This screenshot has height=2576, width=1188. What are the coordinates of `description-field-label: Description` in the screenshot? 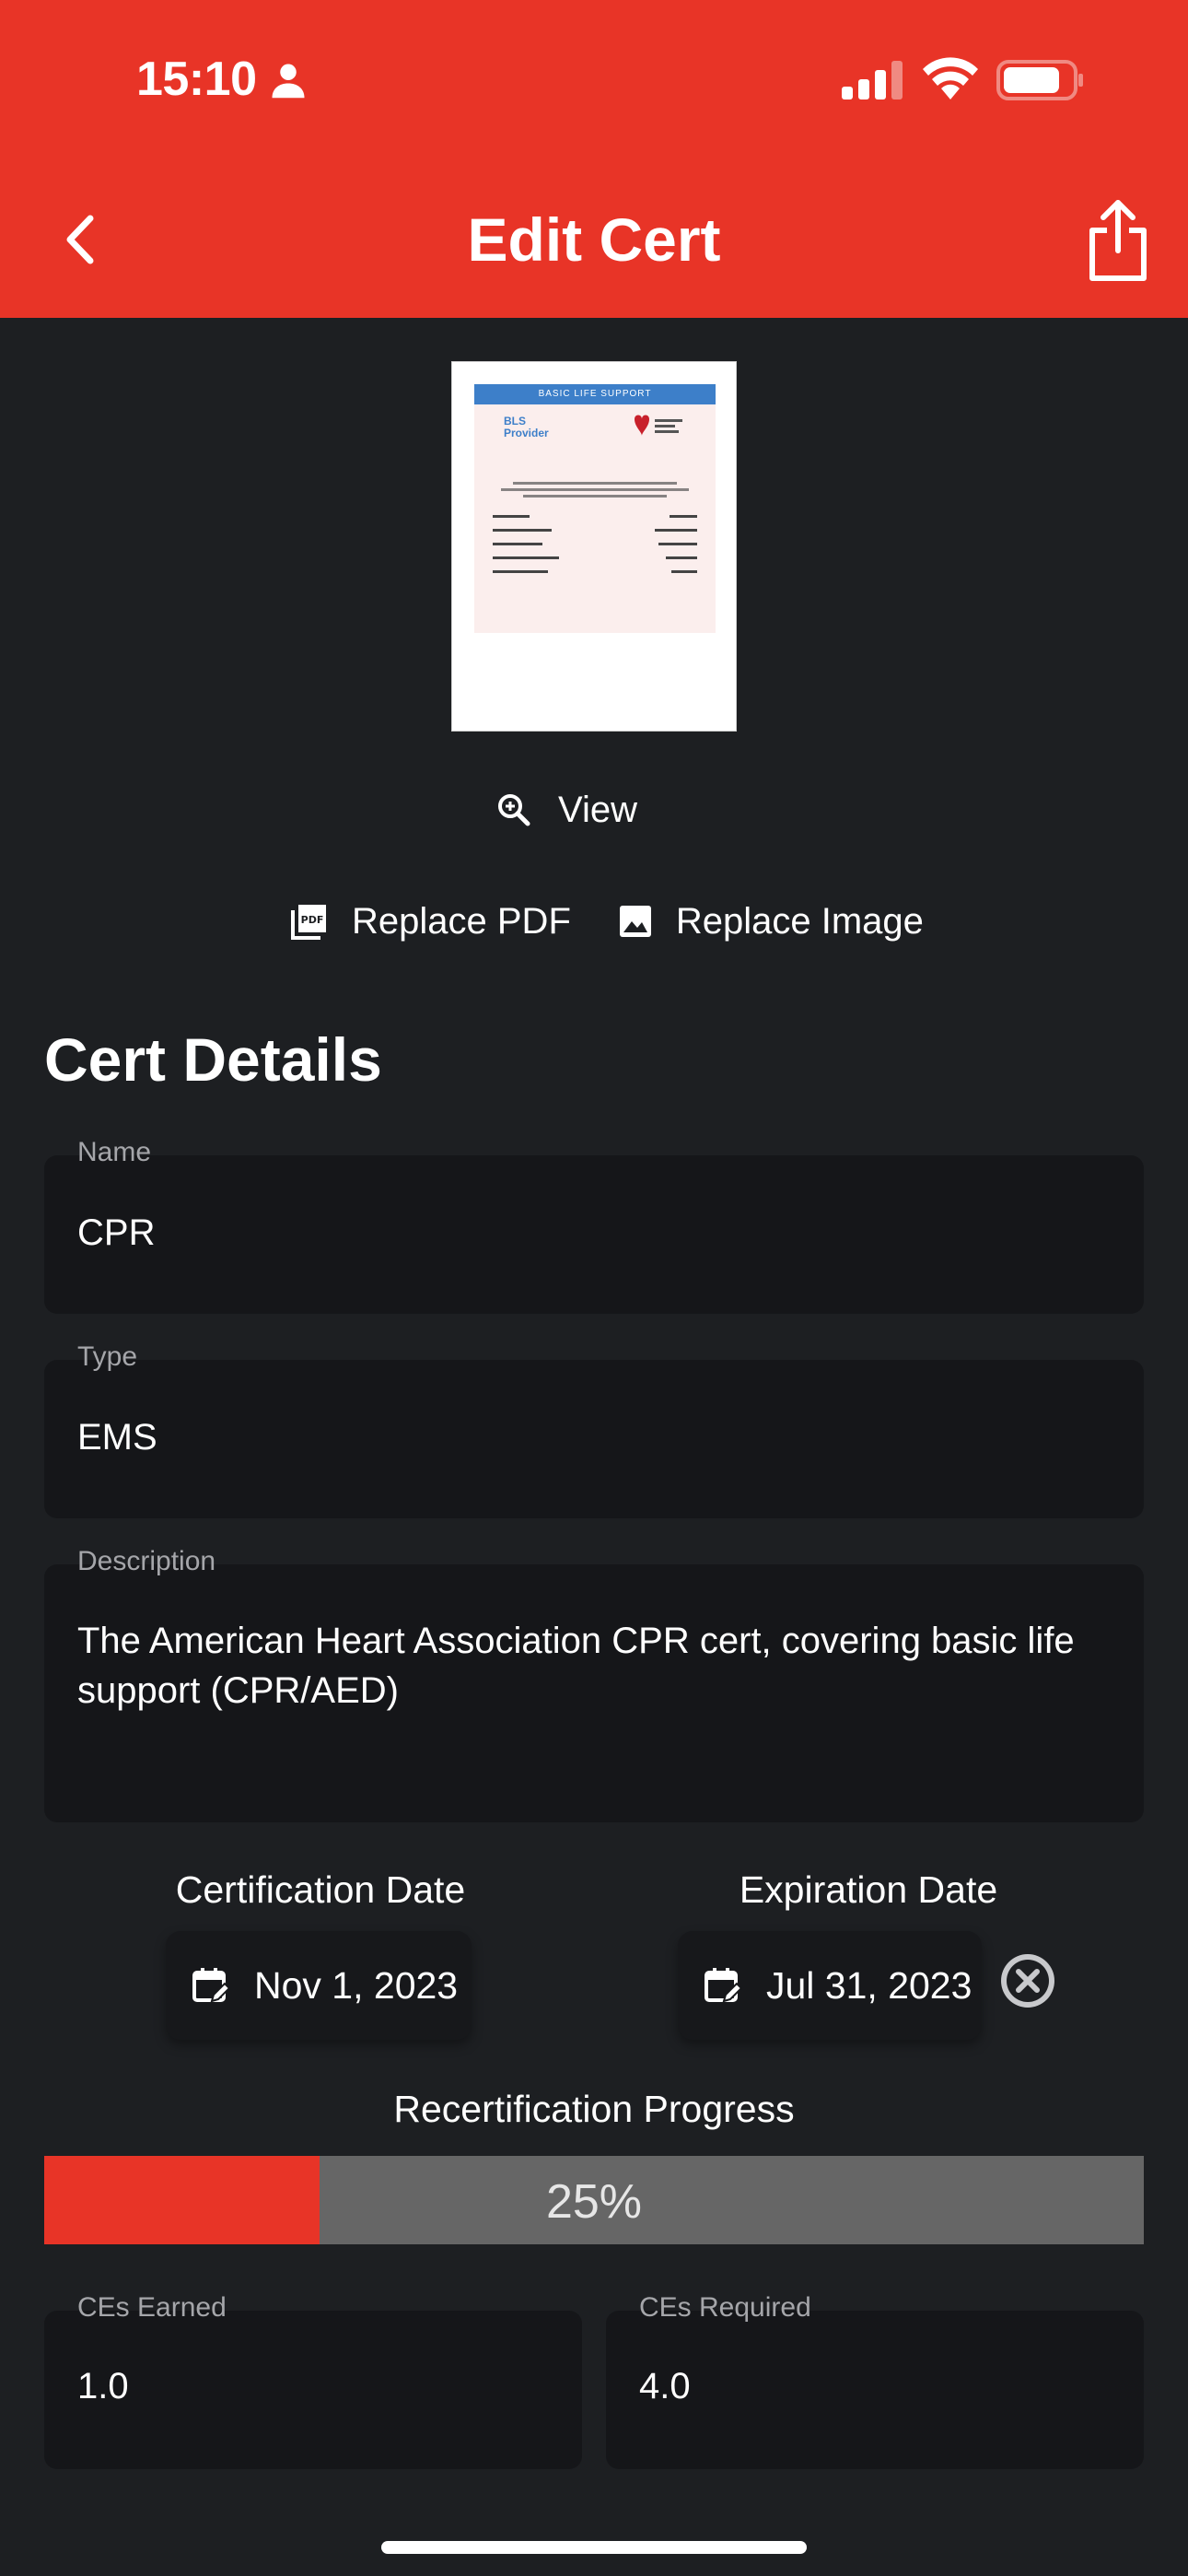 It's located at (146, 1561).